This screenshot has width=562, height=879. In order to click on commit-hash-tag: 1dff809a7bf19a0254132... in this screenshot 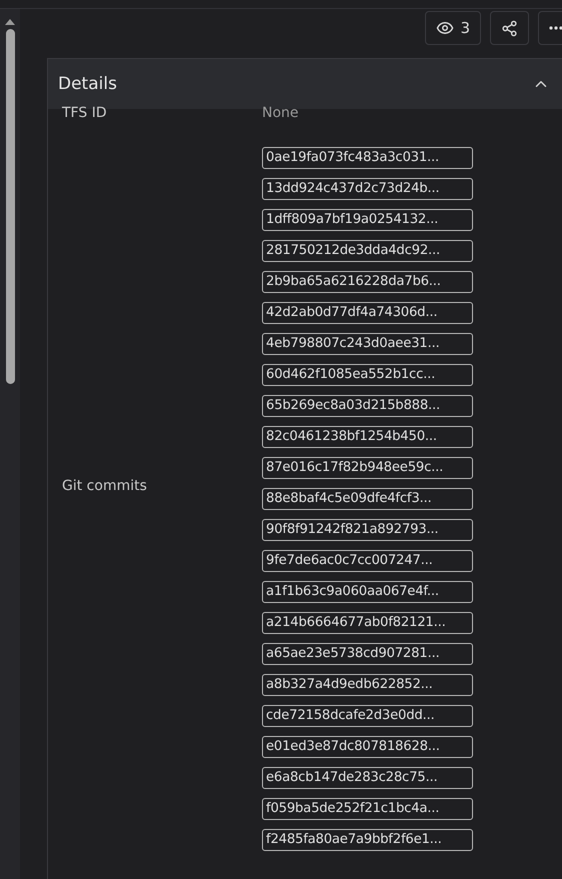, I will do `click(367, 220)`.